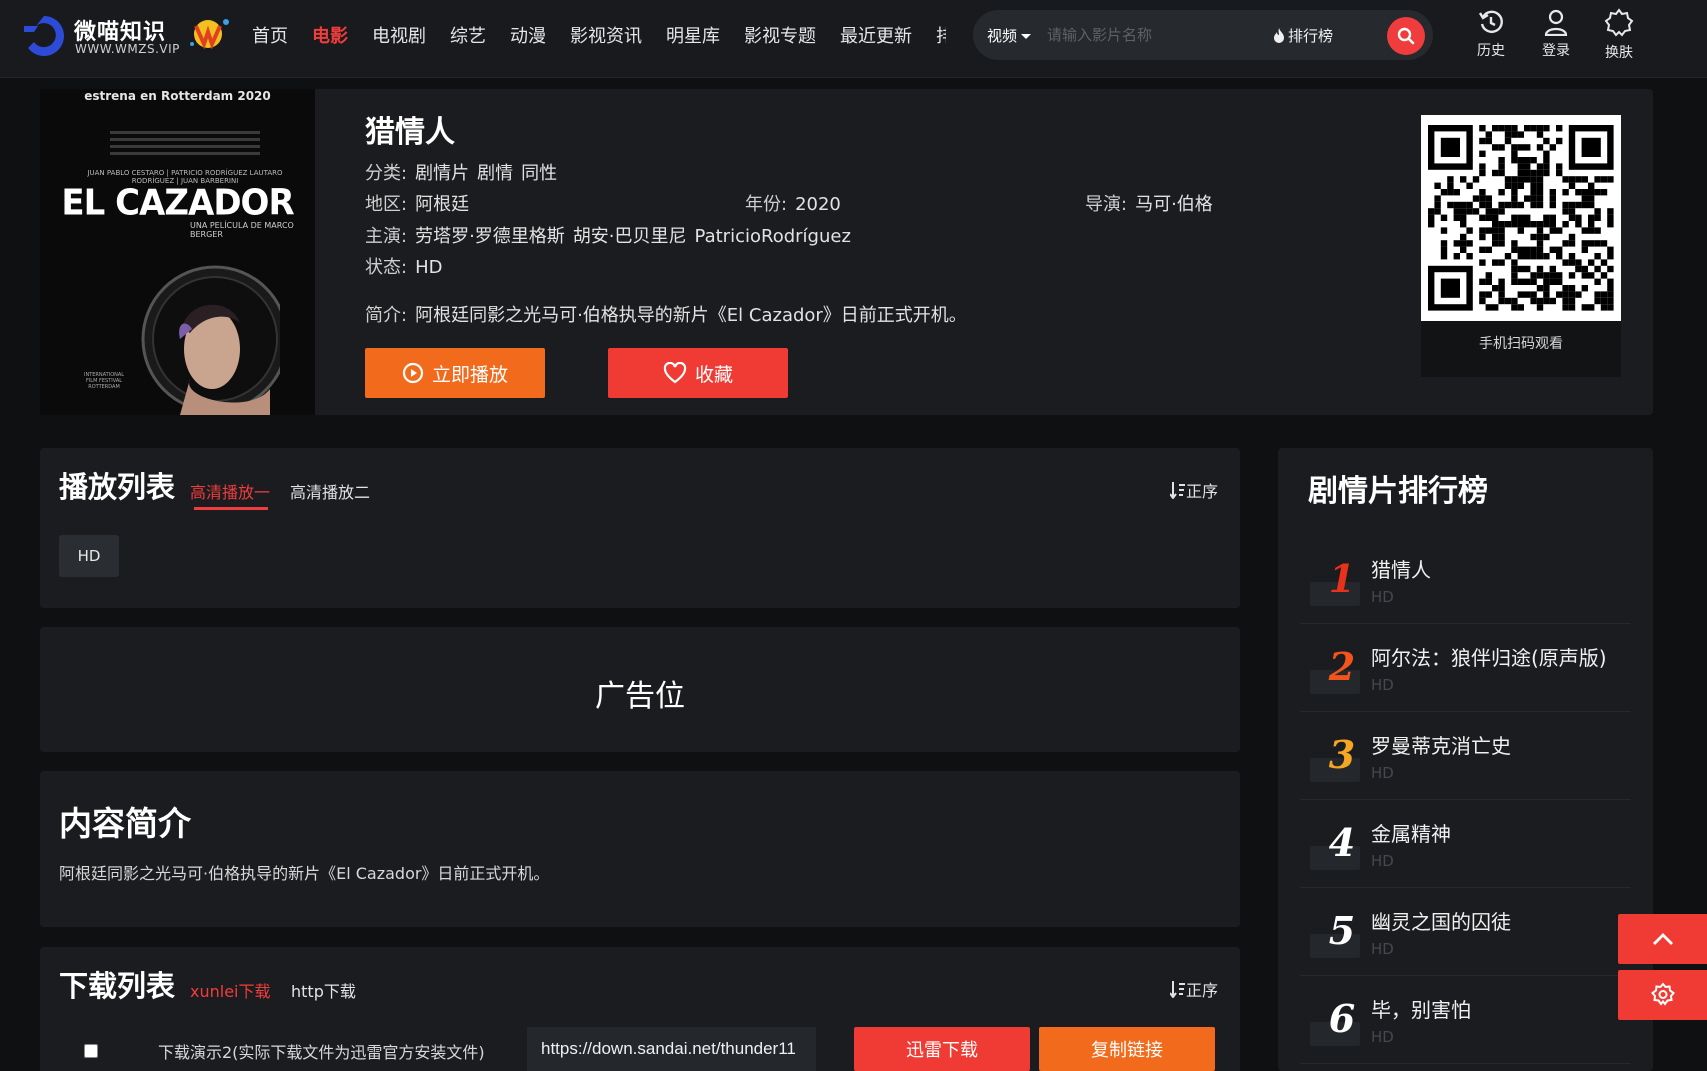 This screenshot has width=1707, height=1071. Describe the element at coordinates (1465, 668) in the screenshot. I see `ranking-item: 2 阿尔法：狼伴归途(原声版) HD` at that location.